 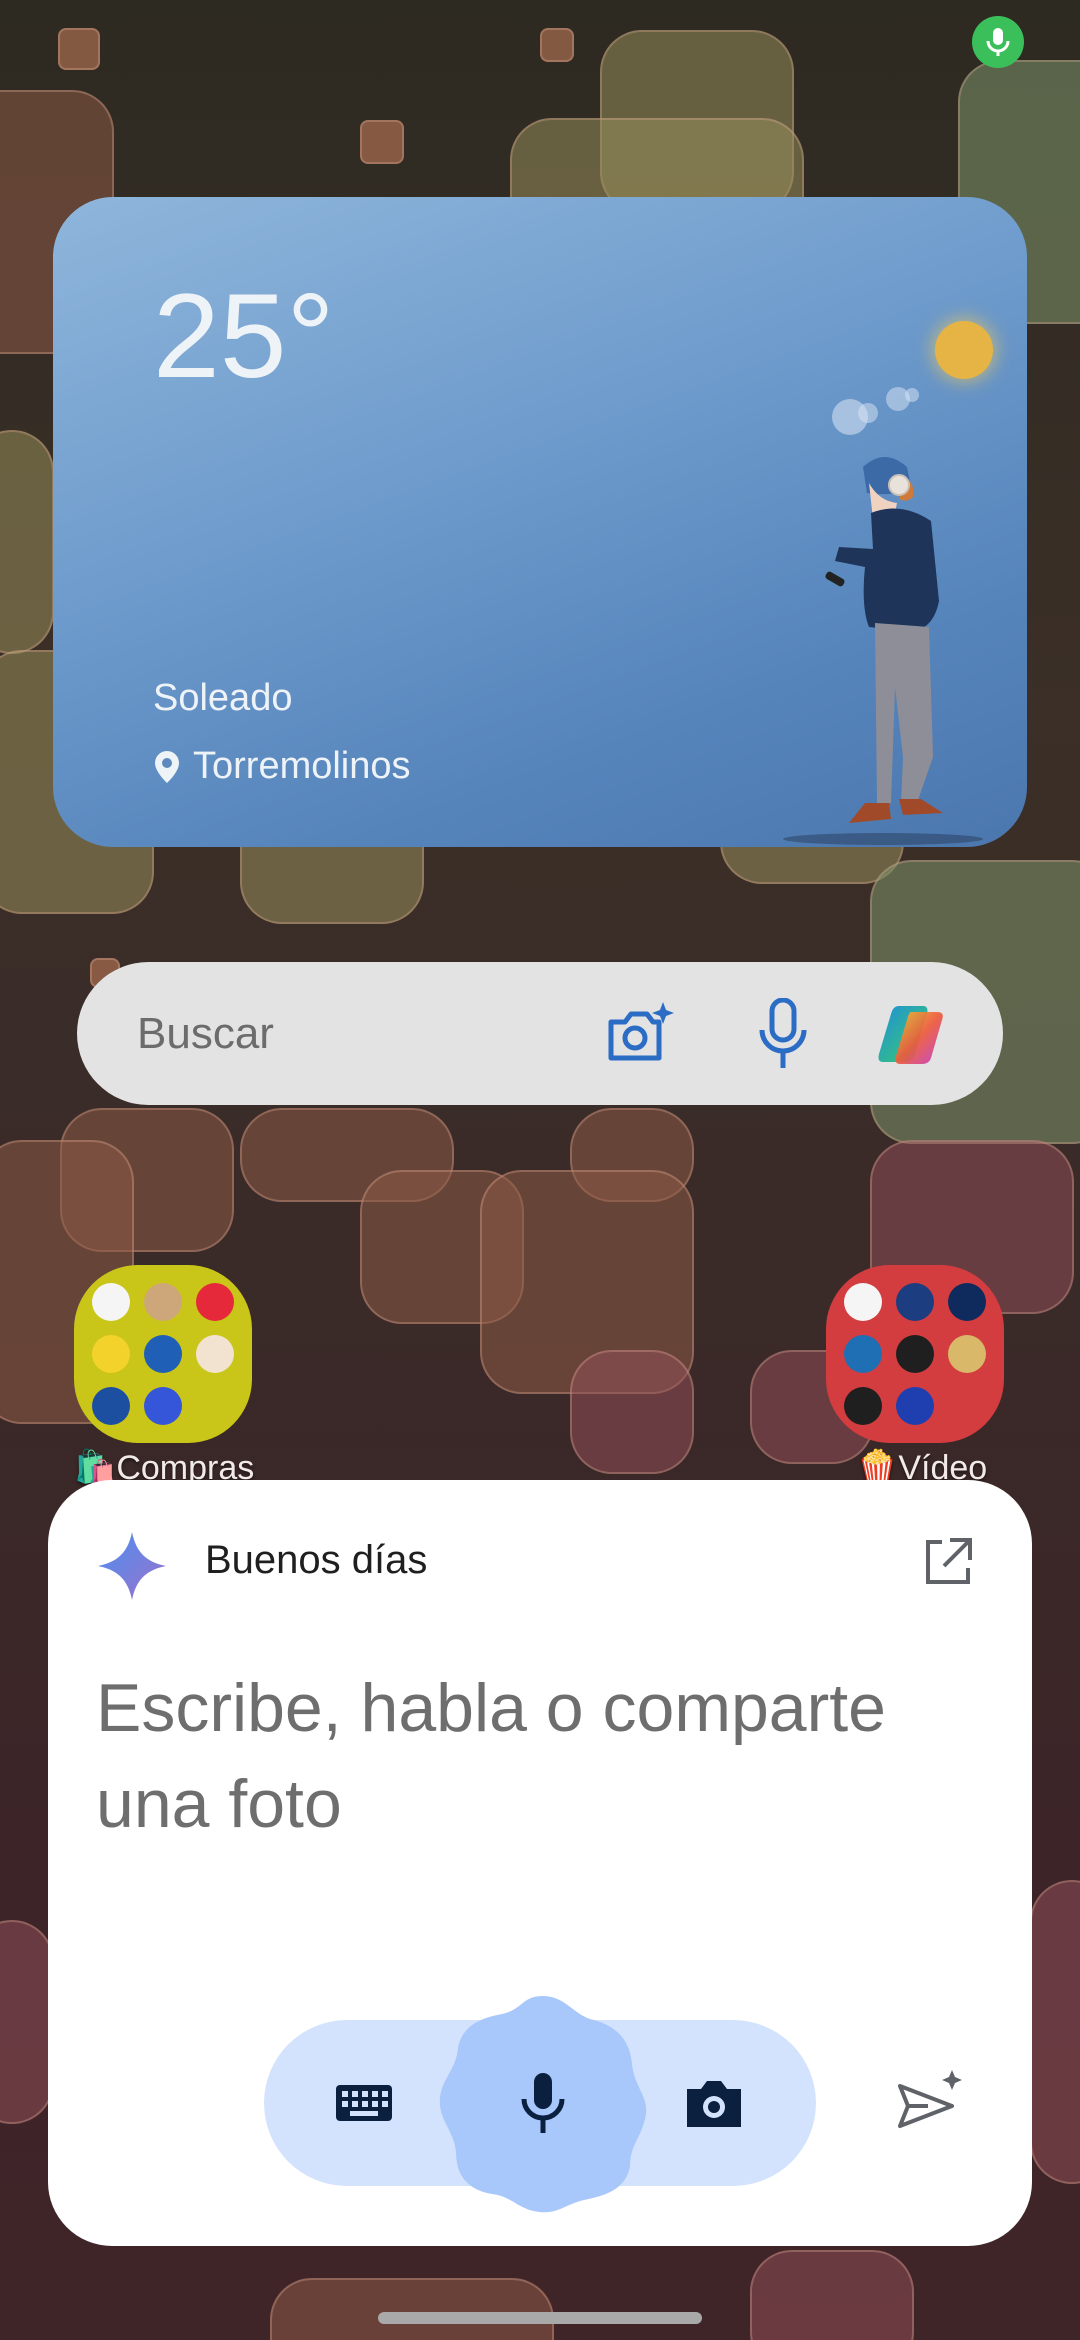 I want to click on keyboard-icon, so click(x=364, y=2103).